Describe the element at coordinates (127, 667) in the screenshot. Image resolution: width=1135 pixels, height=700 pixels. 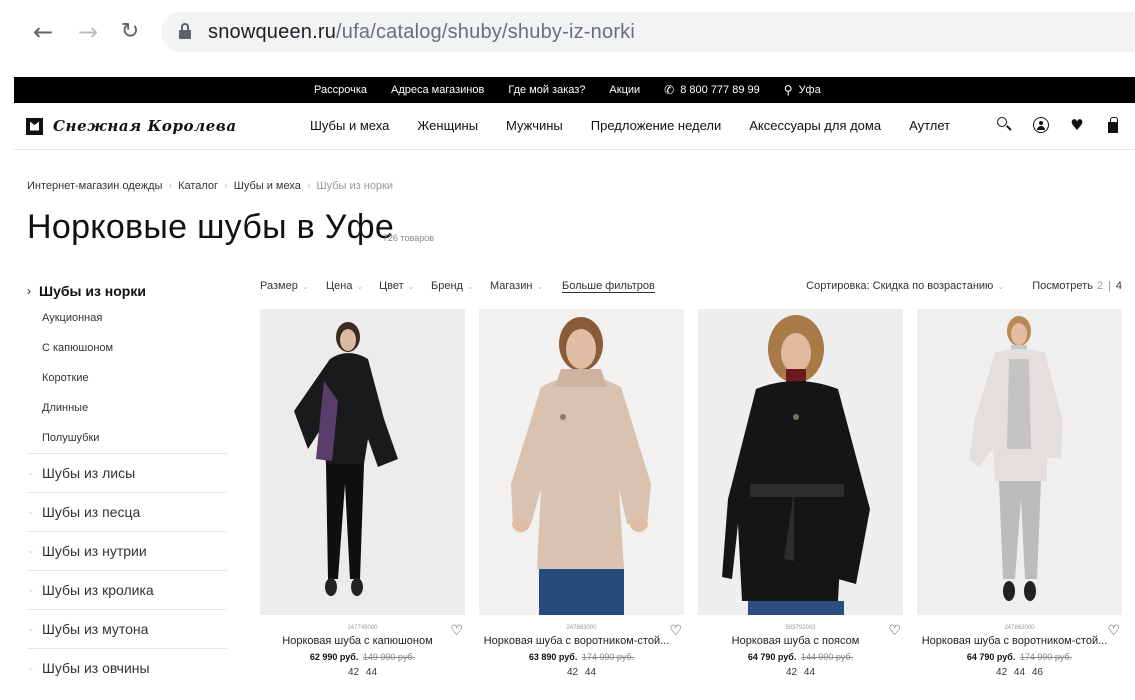
I see `sidebar-item-sheepskin: ⌄ Шубы из овчины` at that location.